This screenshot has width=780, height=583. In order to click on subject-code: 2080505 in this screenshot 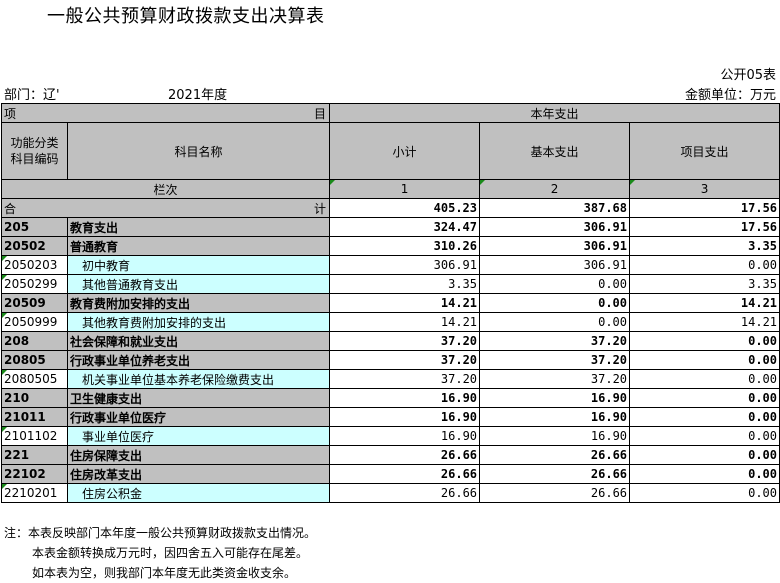, I will do `click(34, 379)`.